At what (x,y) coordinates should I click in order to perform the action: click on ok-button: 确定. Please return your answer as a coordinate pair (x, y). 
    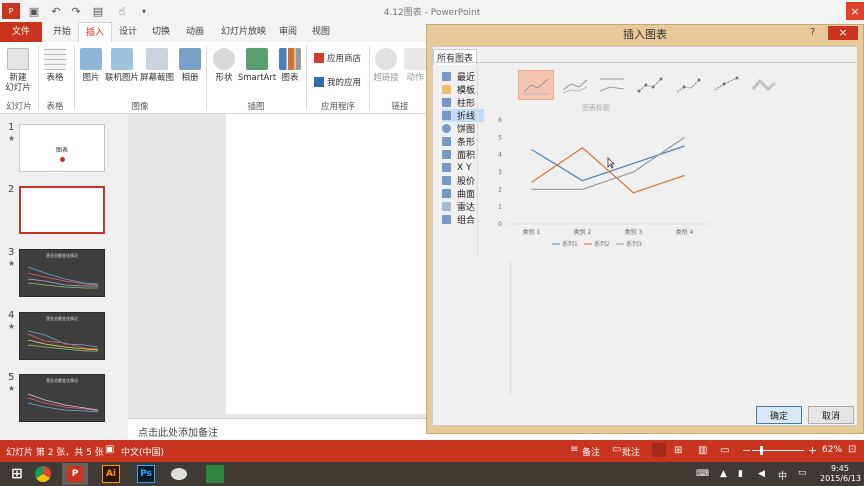
    Looking at the image, I should click on (779, 415).